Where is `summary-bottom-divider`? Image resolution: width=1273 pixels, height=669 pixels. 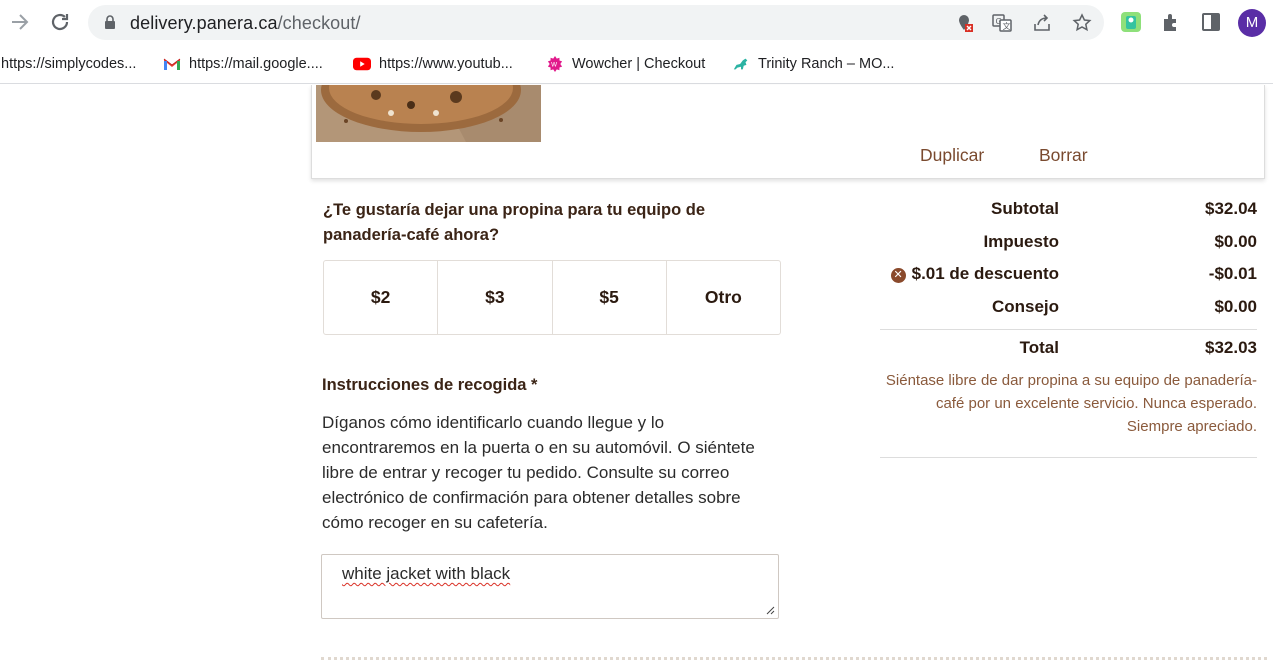 summary-bottom-divider is located at coordinates (1068, 457).